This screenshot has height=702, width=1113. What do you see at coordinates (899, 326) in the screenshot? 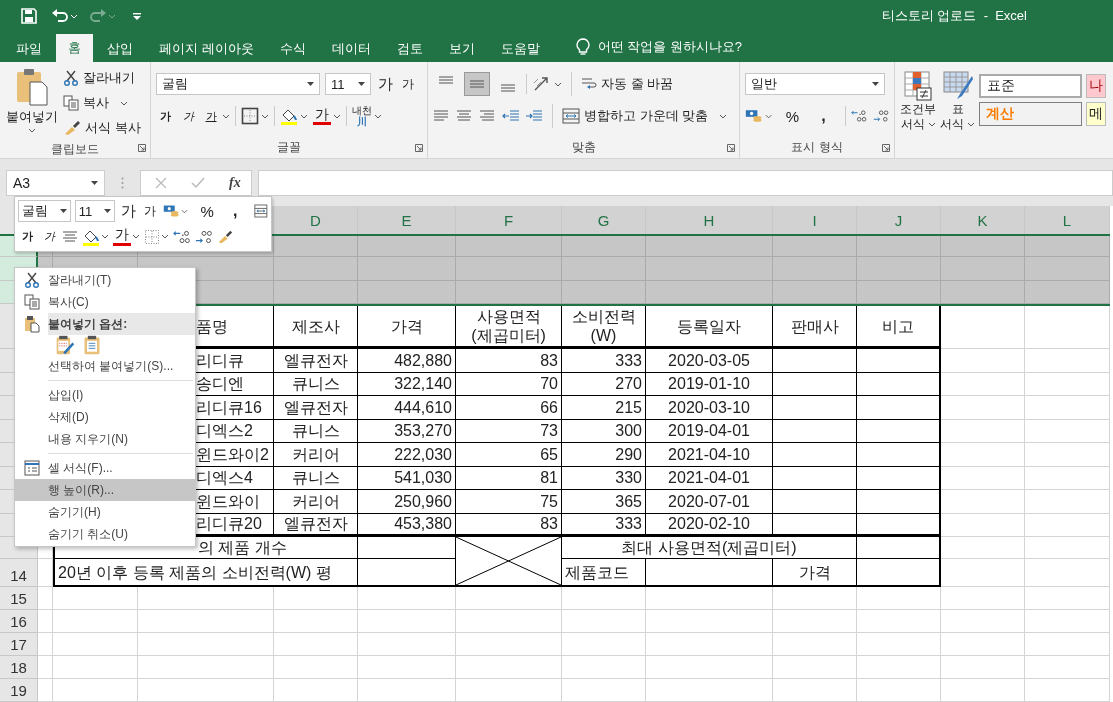
I see `header-cell: 비고` at bounding box center [899, 326].